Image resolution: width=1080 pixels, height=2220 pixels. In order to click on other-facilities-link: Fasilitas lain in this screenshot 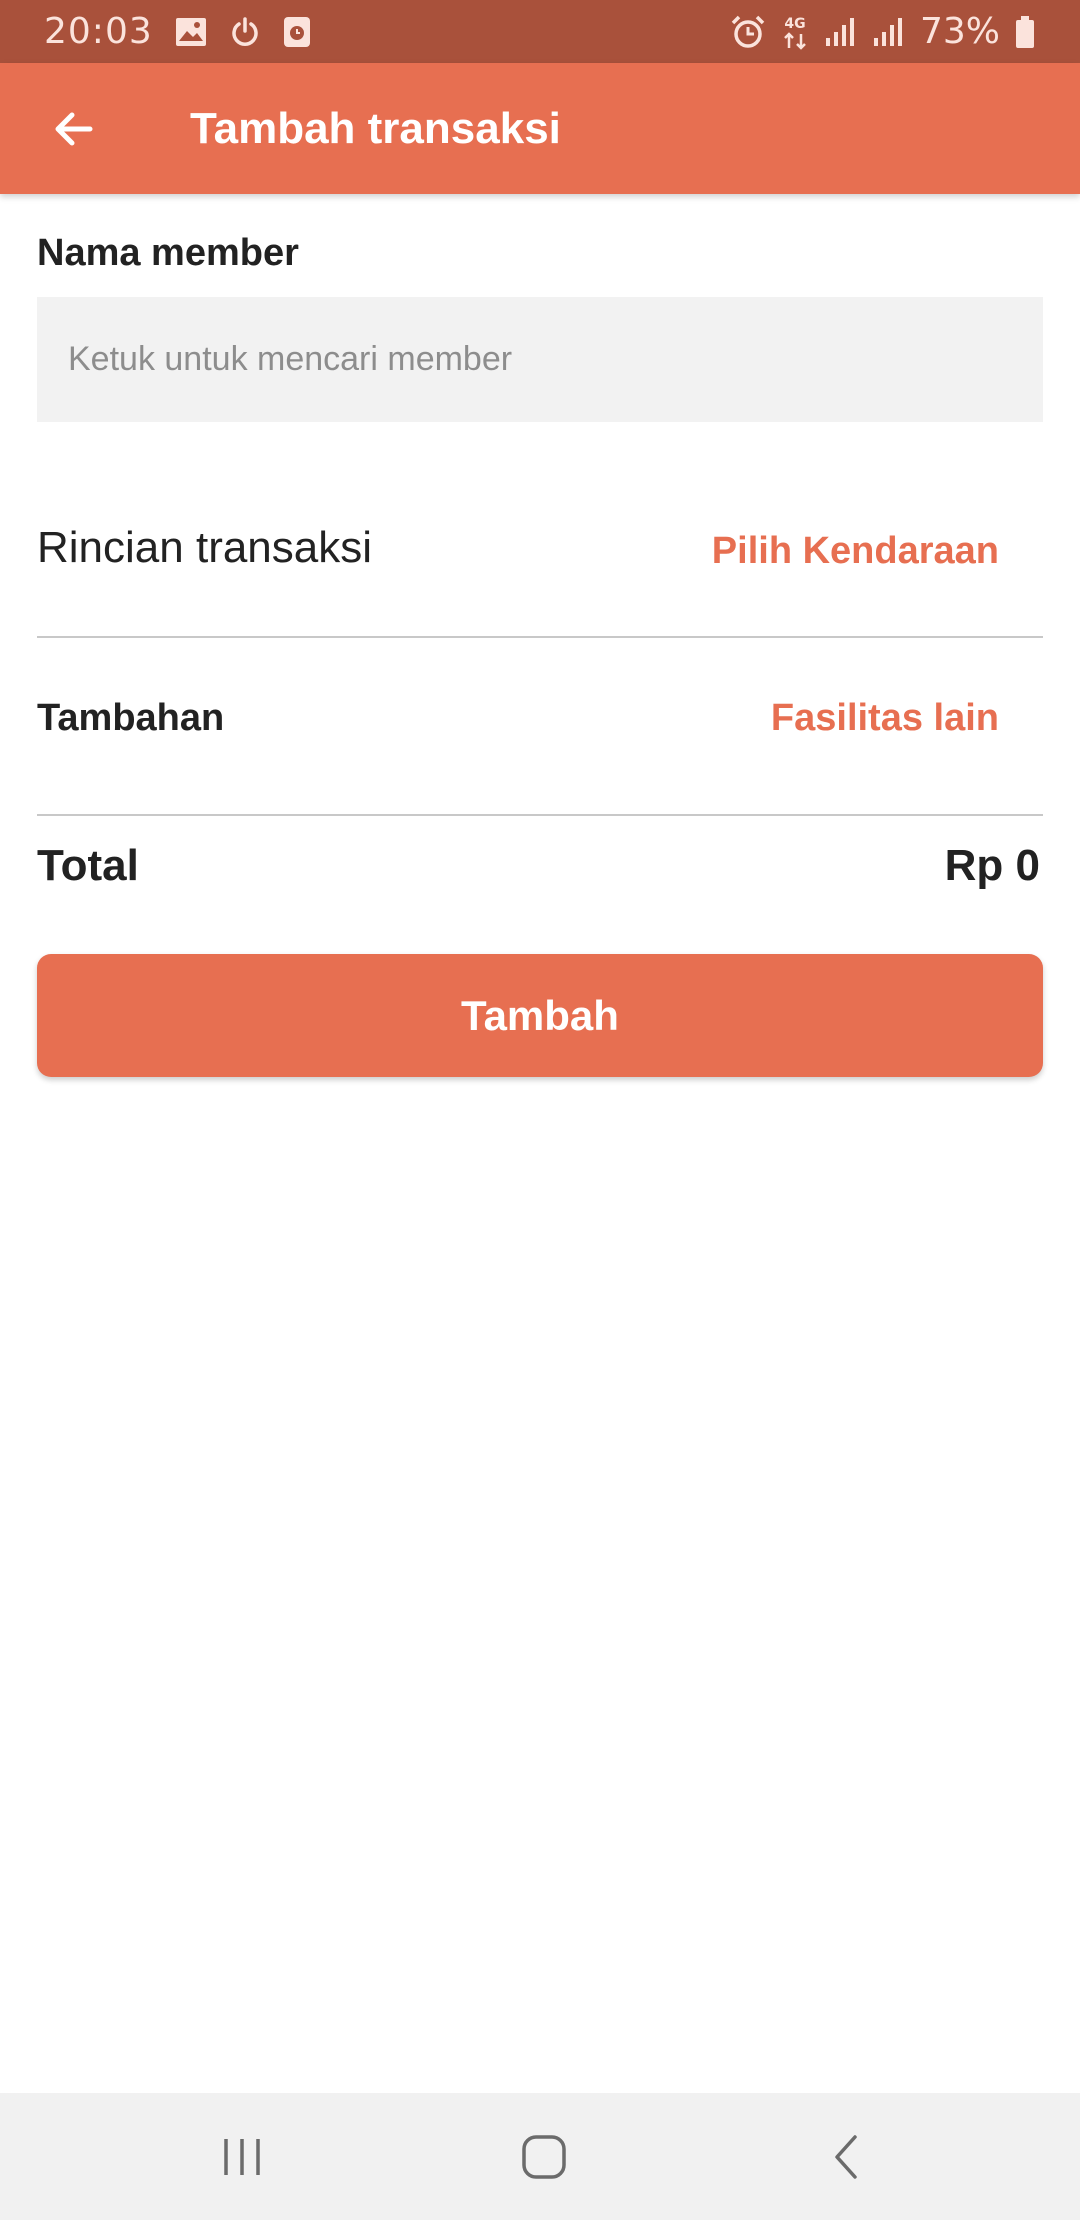, I will do `click(885, 718)`.